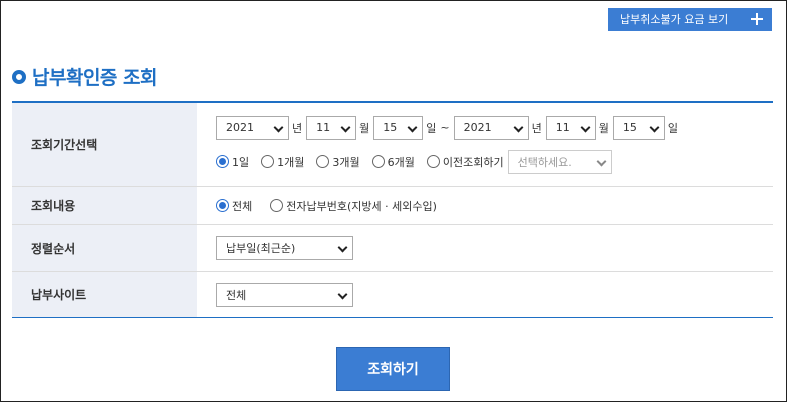 This screenshot has width=787, height=402. Describe the element at coordinates (361, 206) in the screenshot. I see `radio-electronic-payment-number-label: 전자납부번호(지방세 · 세외수입)` at that location.